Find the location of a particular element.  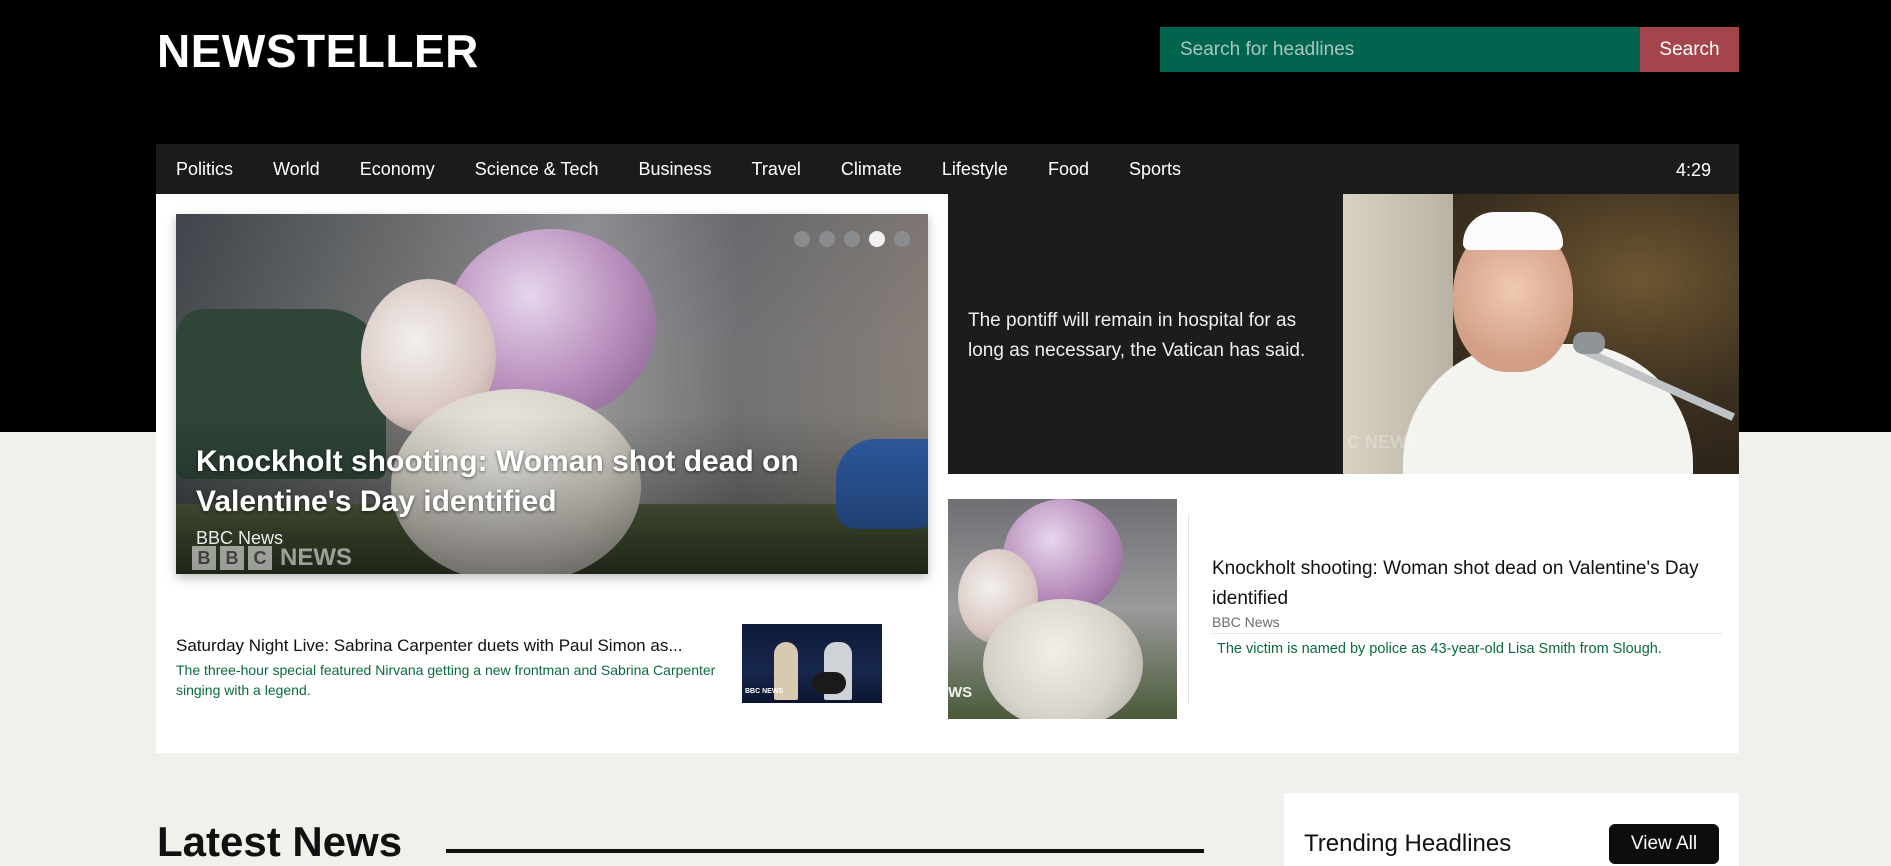

trending-headlines-card: Trending Headlines View All is located at coordinates (1511, 829).